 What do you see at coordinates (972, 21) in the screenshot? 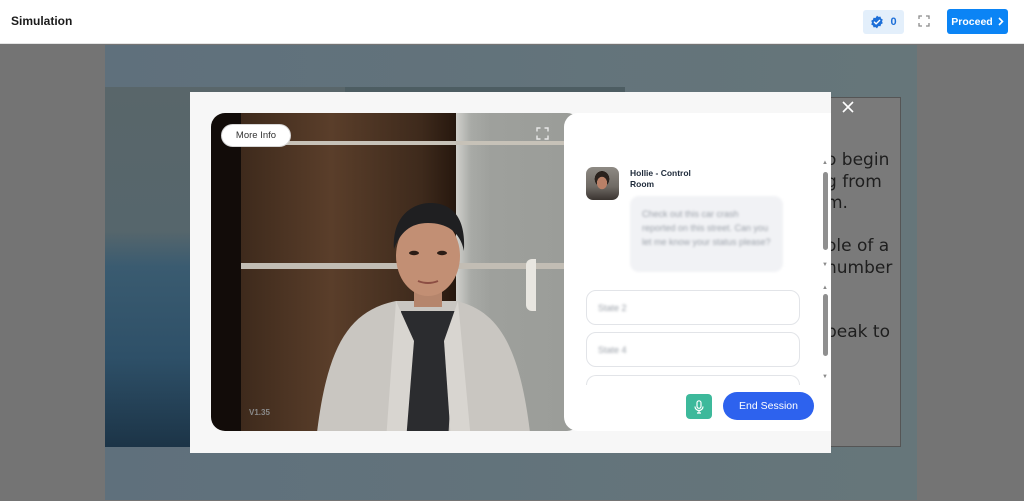
I see `proceed-label: Proceed` at bounding box center [972, 21].